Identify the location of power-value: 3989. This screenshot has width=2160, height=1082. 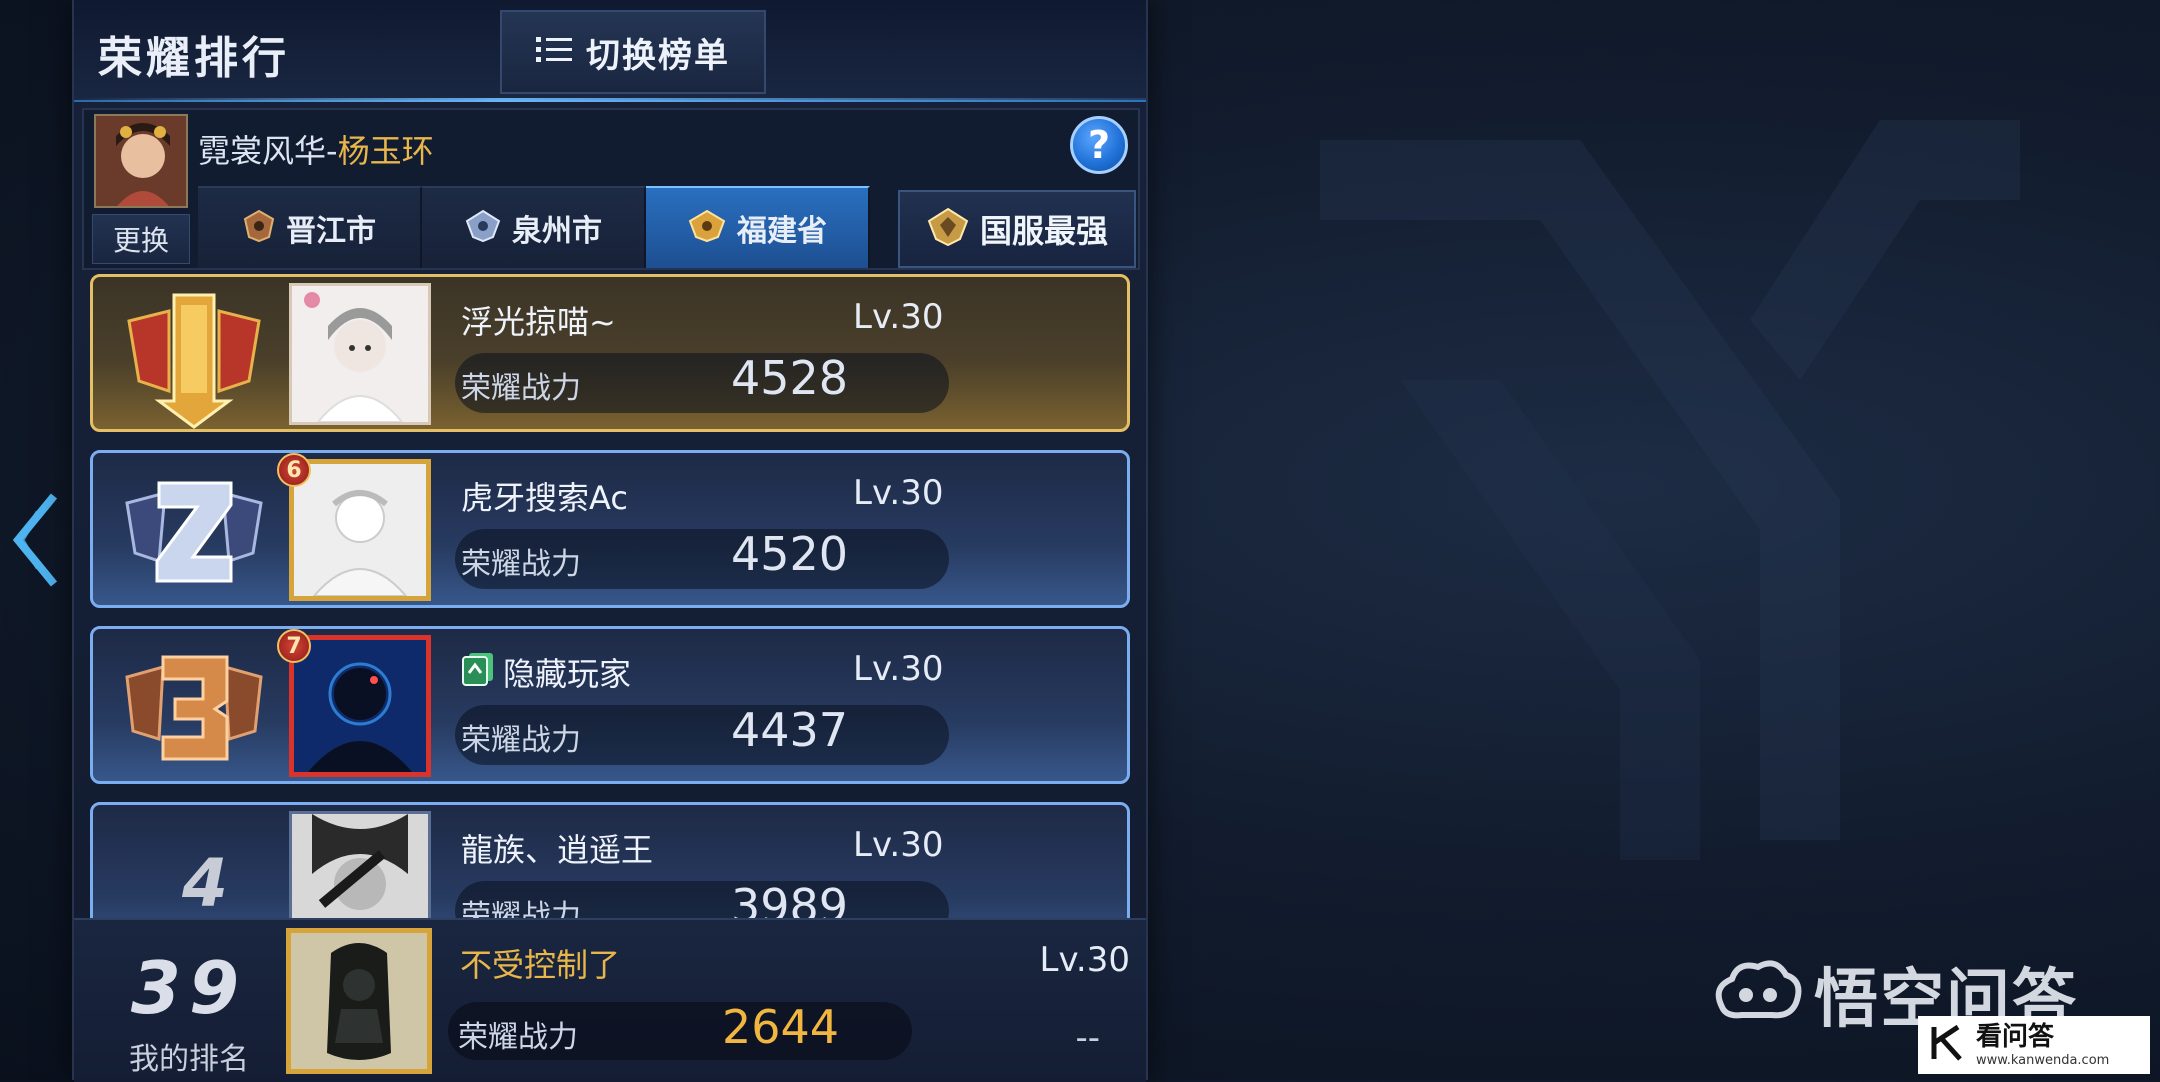
(790, 898).